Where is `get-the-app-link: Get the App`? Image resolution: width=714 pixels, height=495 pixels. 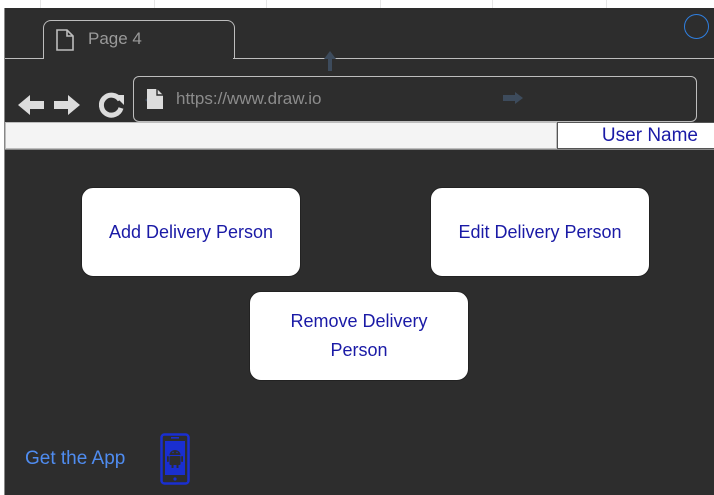
get-the-app-link: Get the App is located at coordinates (75, 459).